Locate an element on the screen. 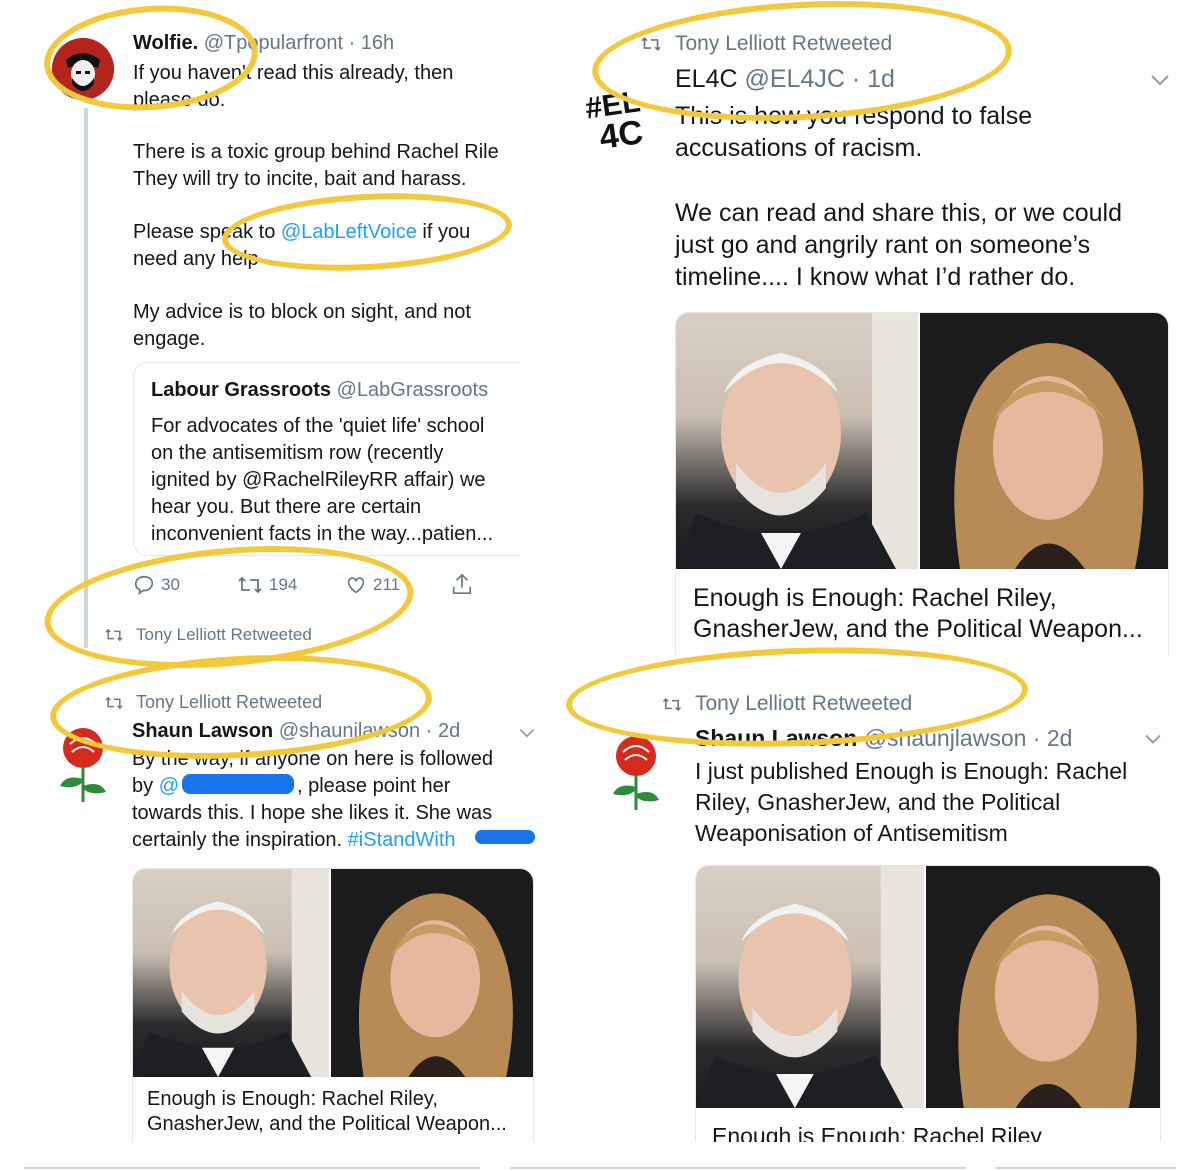 The width and height of the screenshot is (1200, 1171). share-button is located at coordinates (465, 584).